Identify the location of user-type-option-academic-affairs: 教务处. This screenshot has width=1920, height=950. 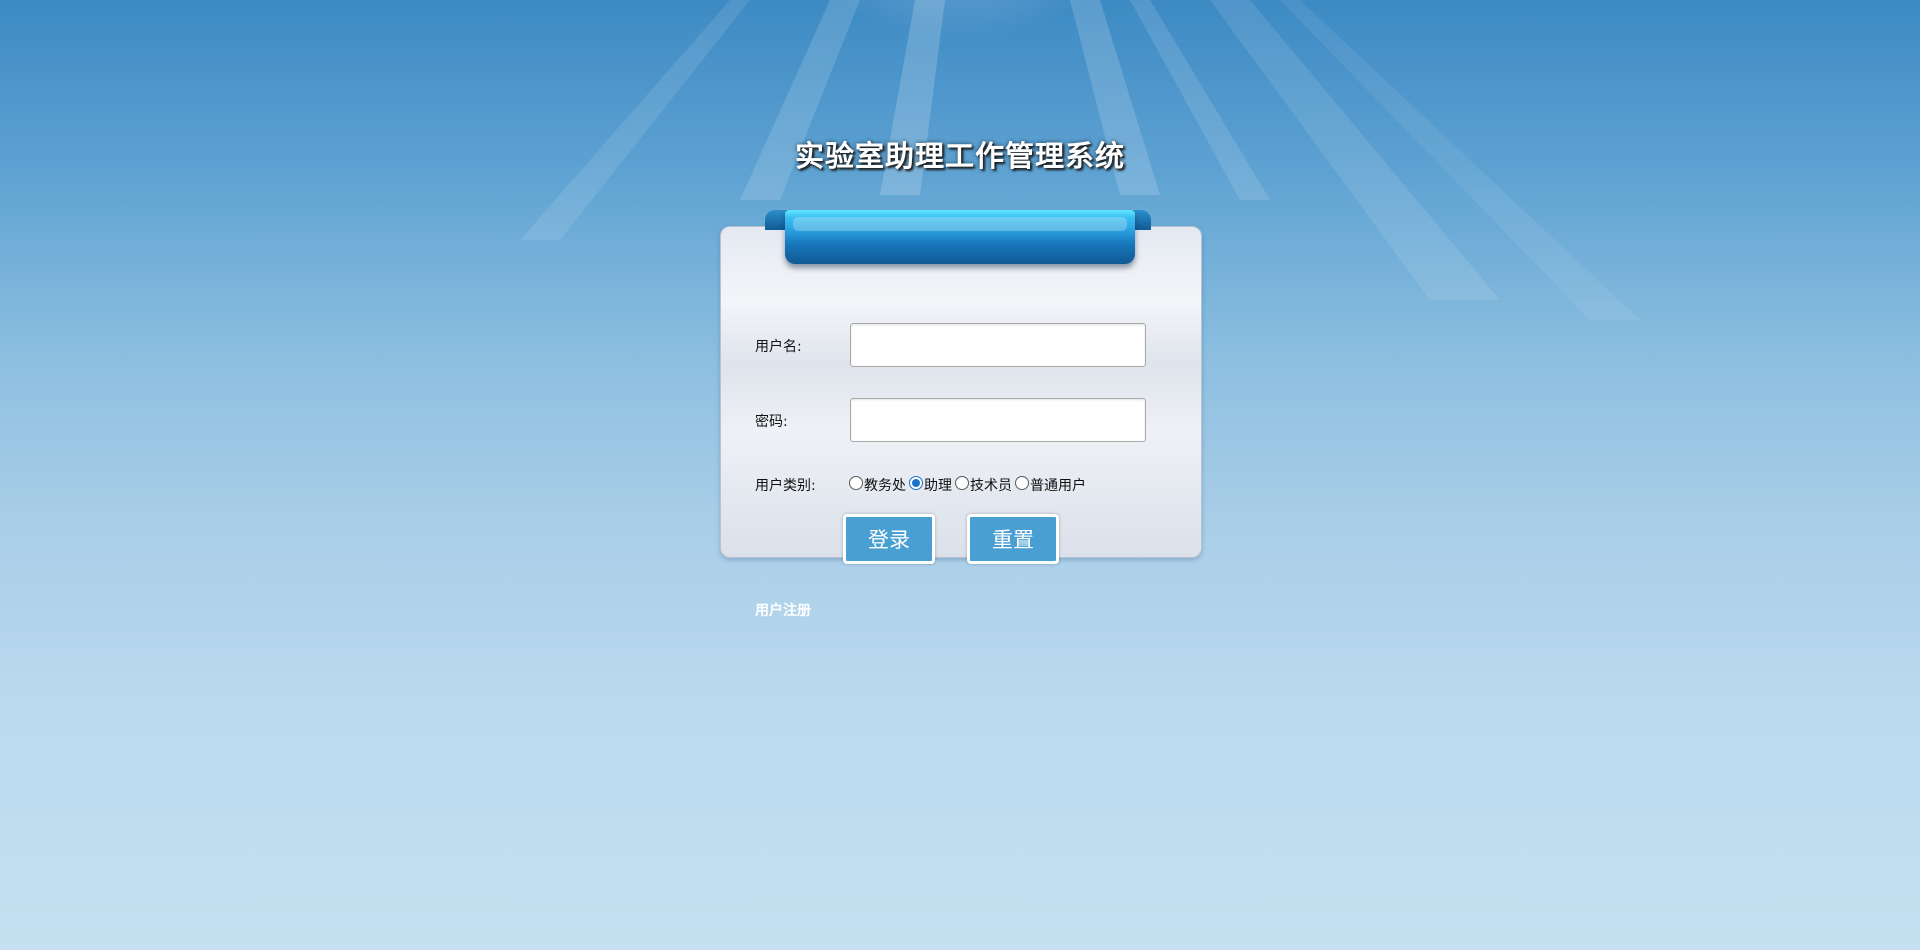
(879, 483).